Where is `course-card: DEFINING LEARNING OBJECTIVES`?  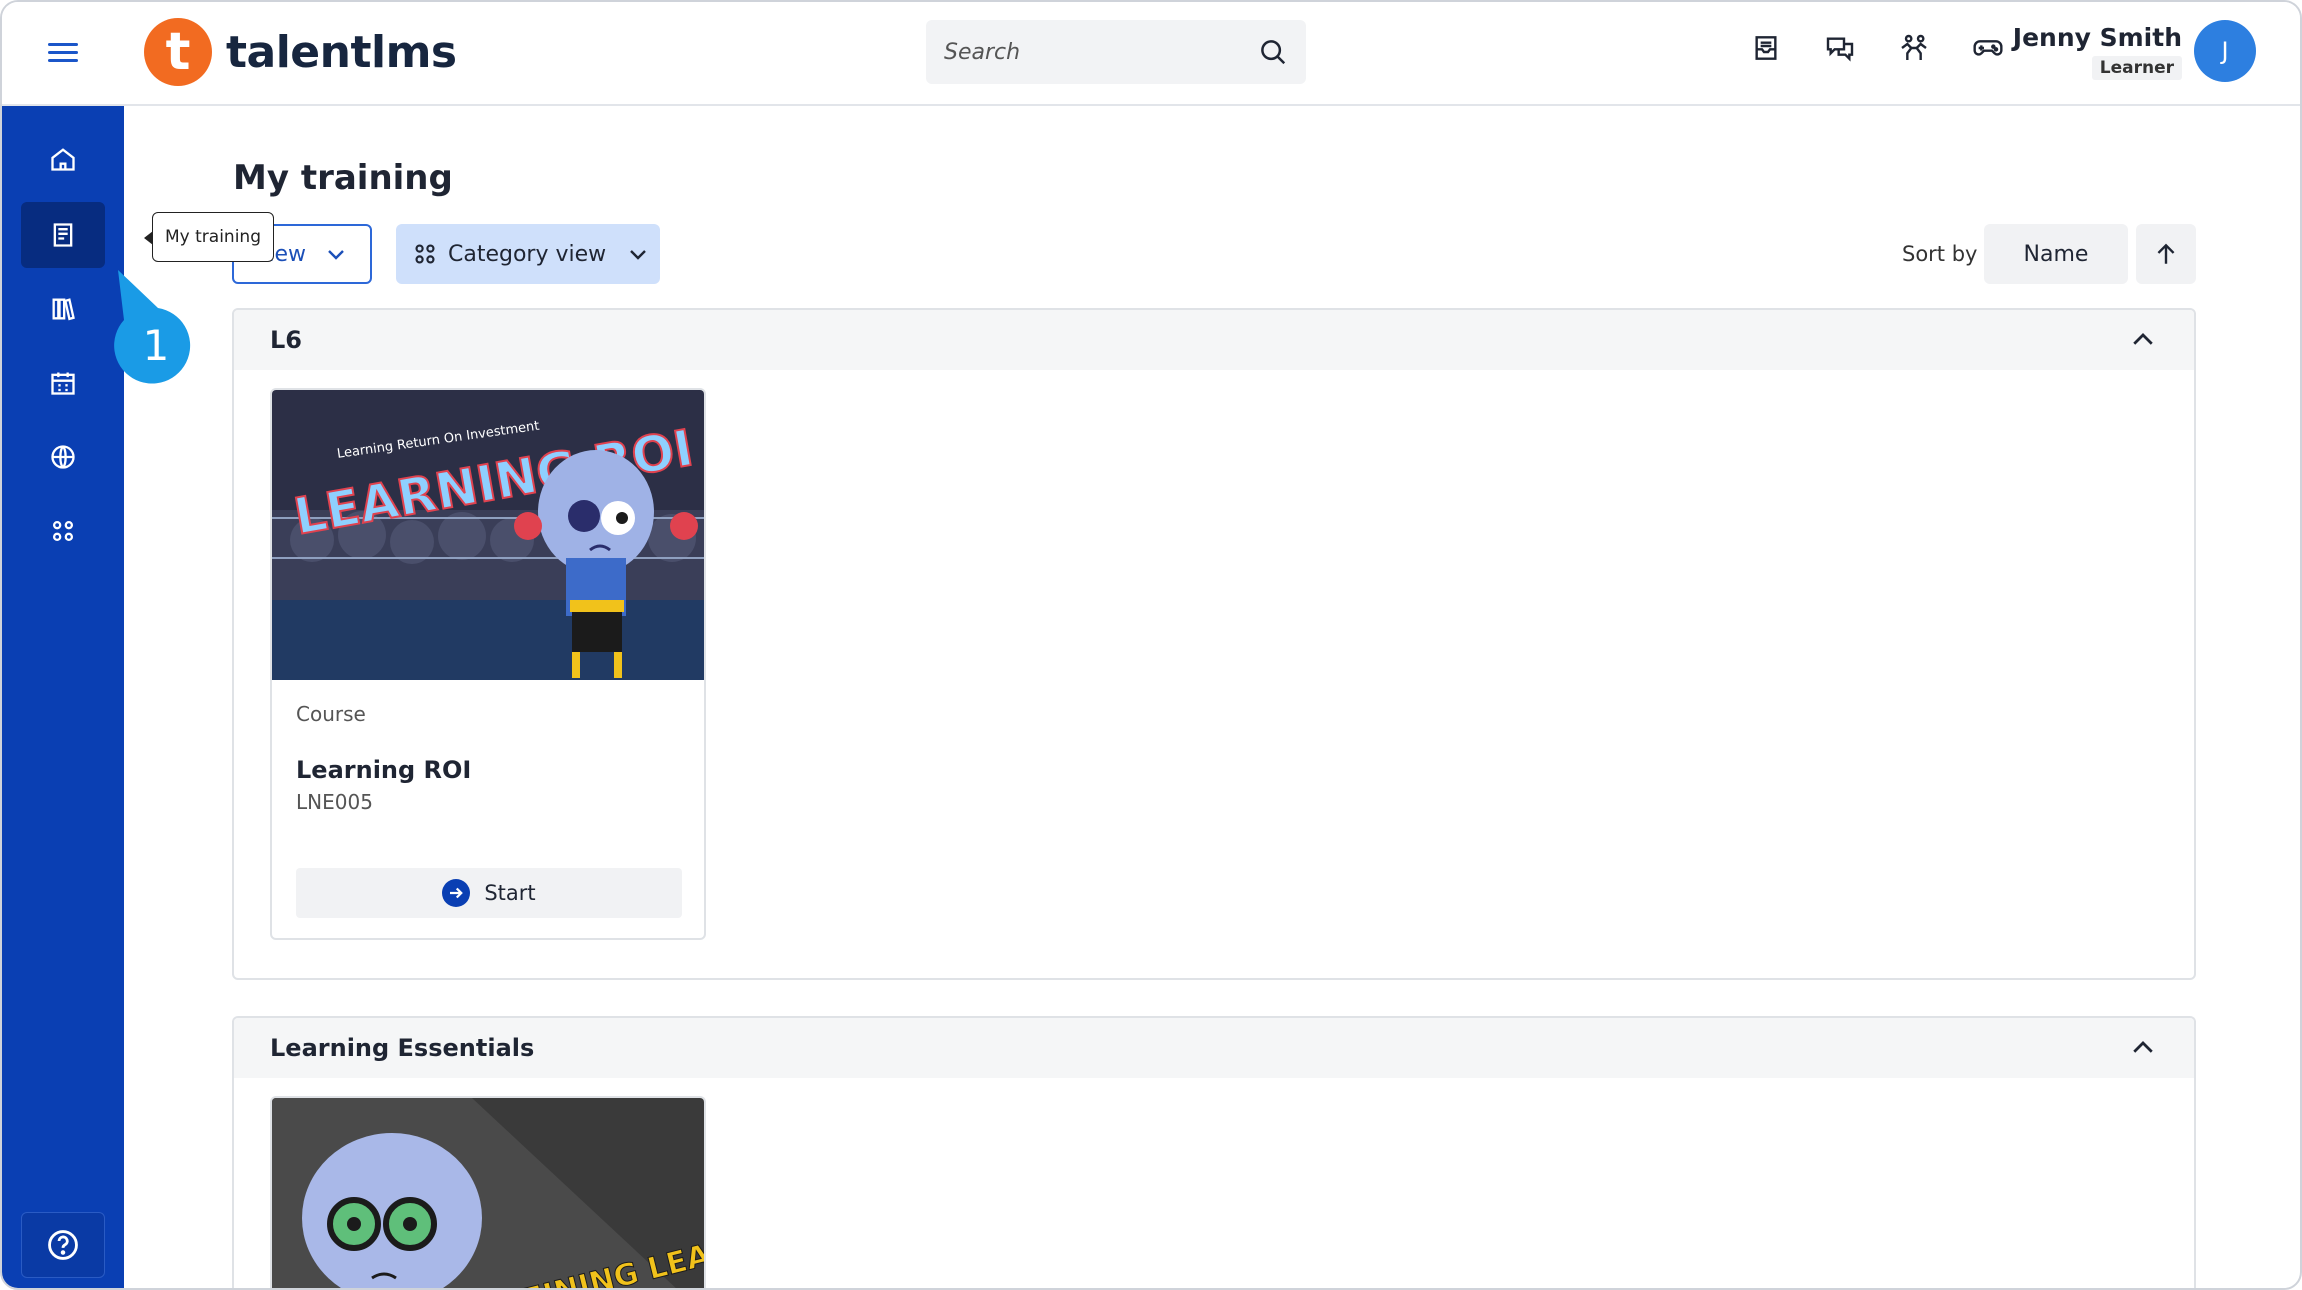 course-card: DEFINING LEARNING OBJECTIVES is located at coordinates (488, 1192).